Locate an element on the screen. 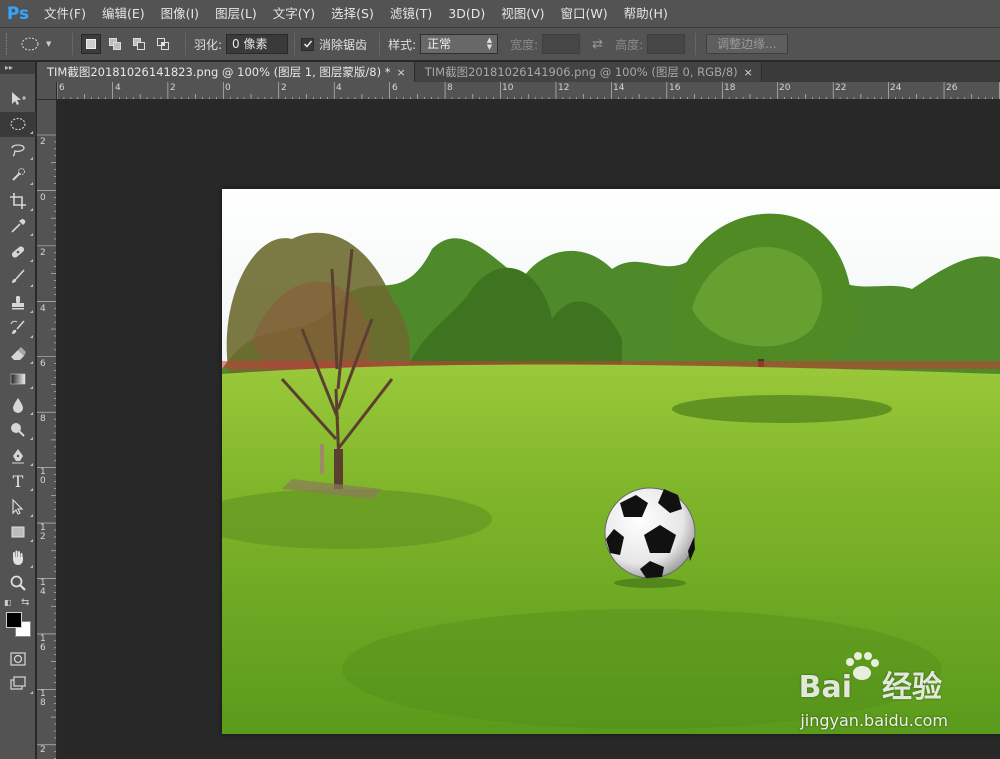 The image size is (1000, 759). tool-preset-picker: ▼ is located at coordinates (42, 44).